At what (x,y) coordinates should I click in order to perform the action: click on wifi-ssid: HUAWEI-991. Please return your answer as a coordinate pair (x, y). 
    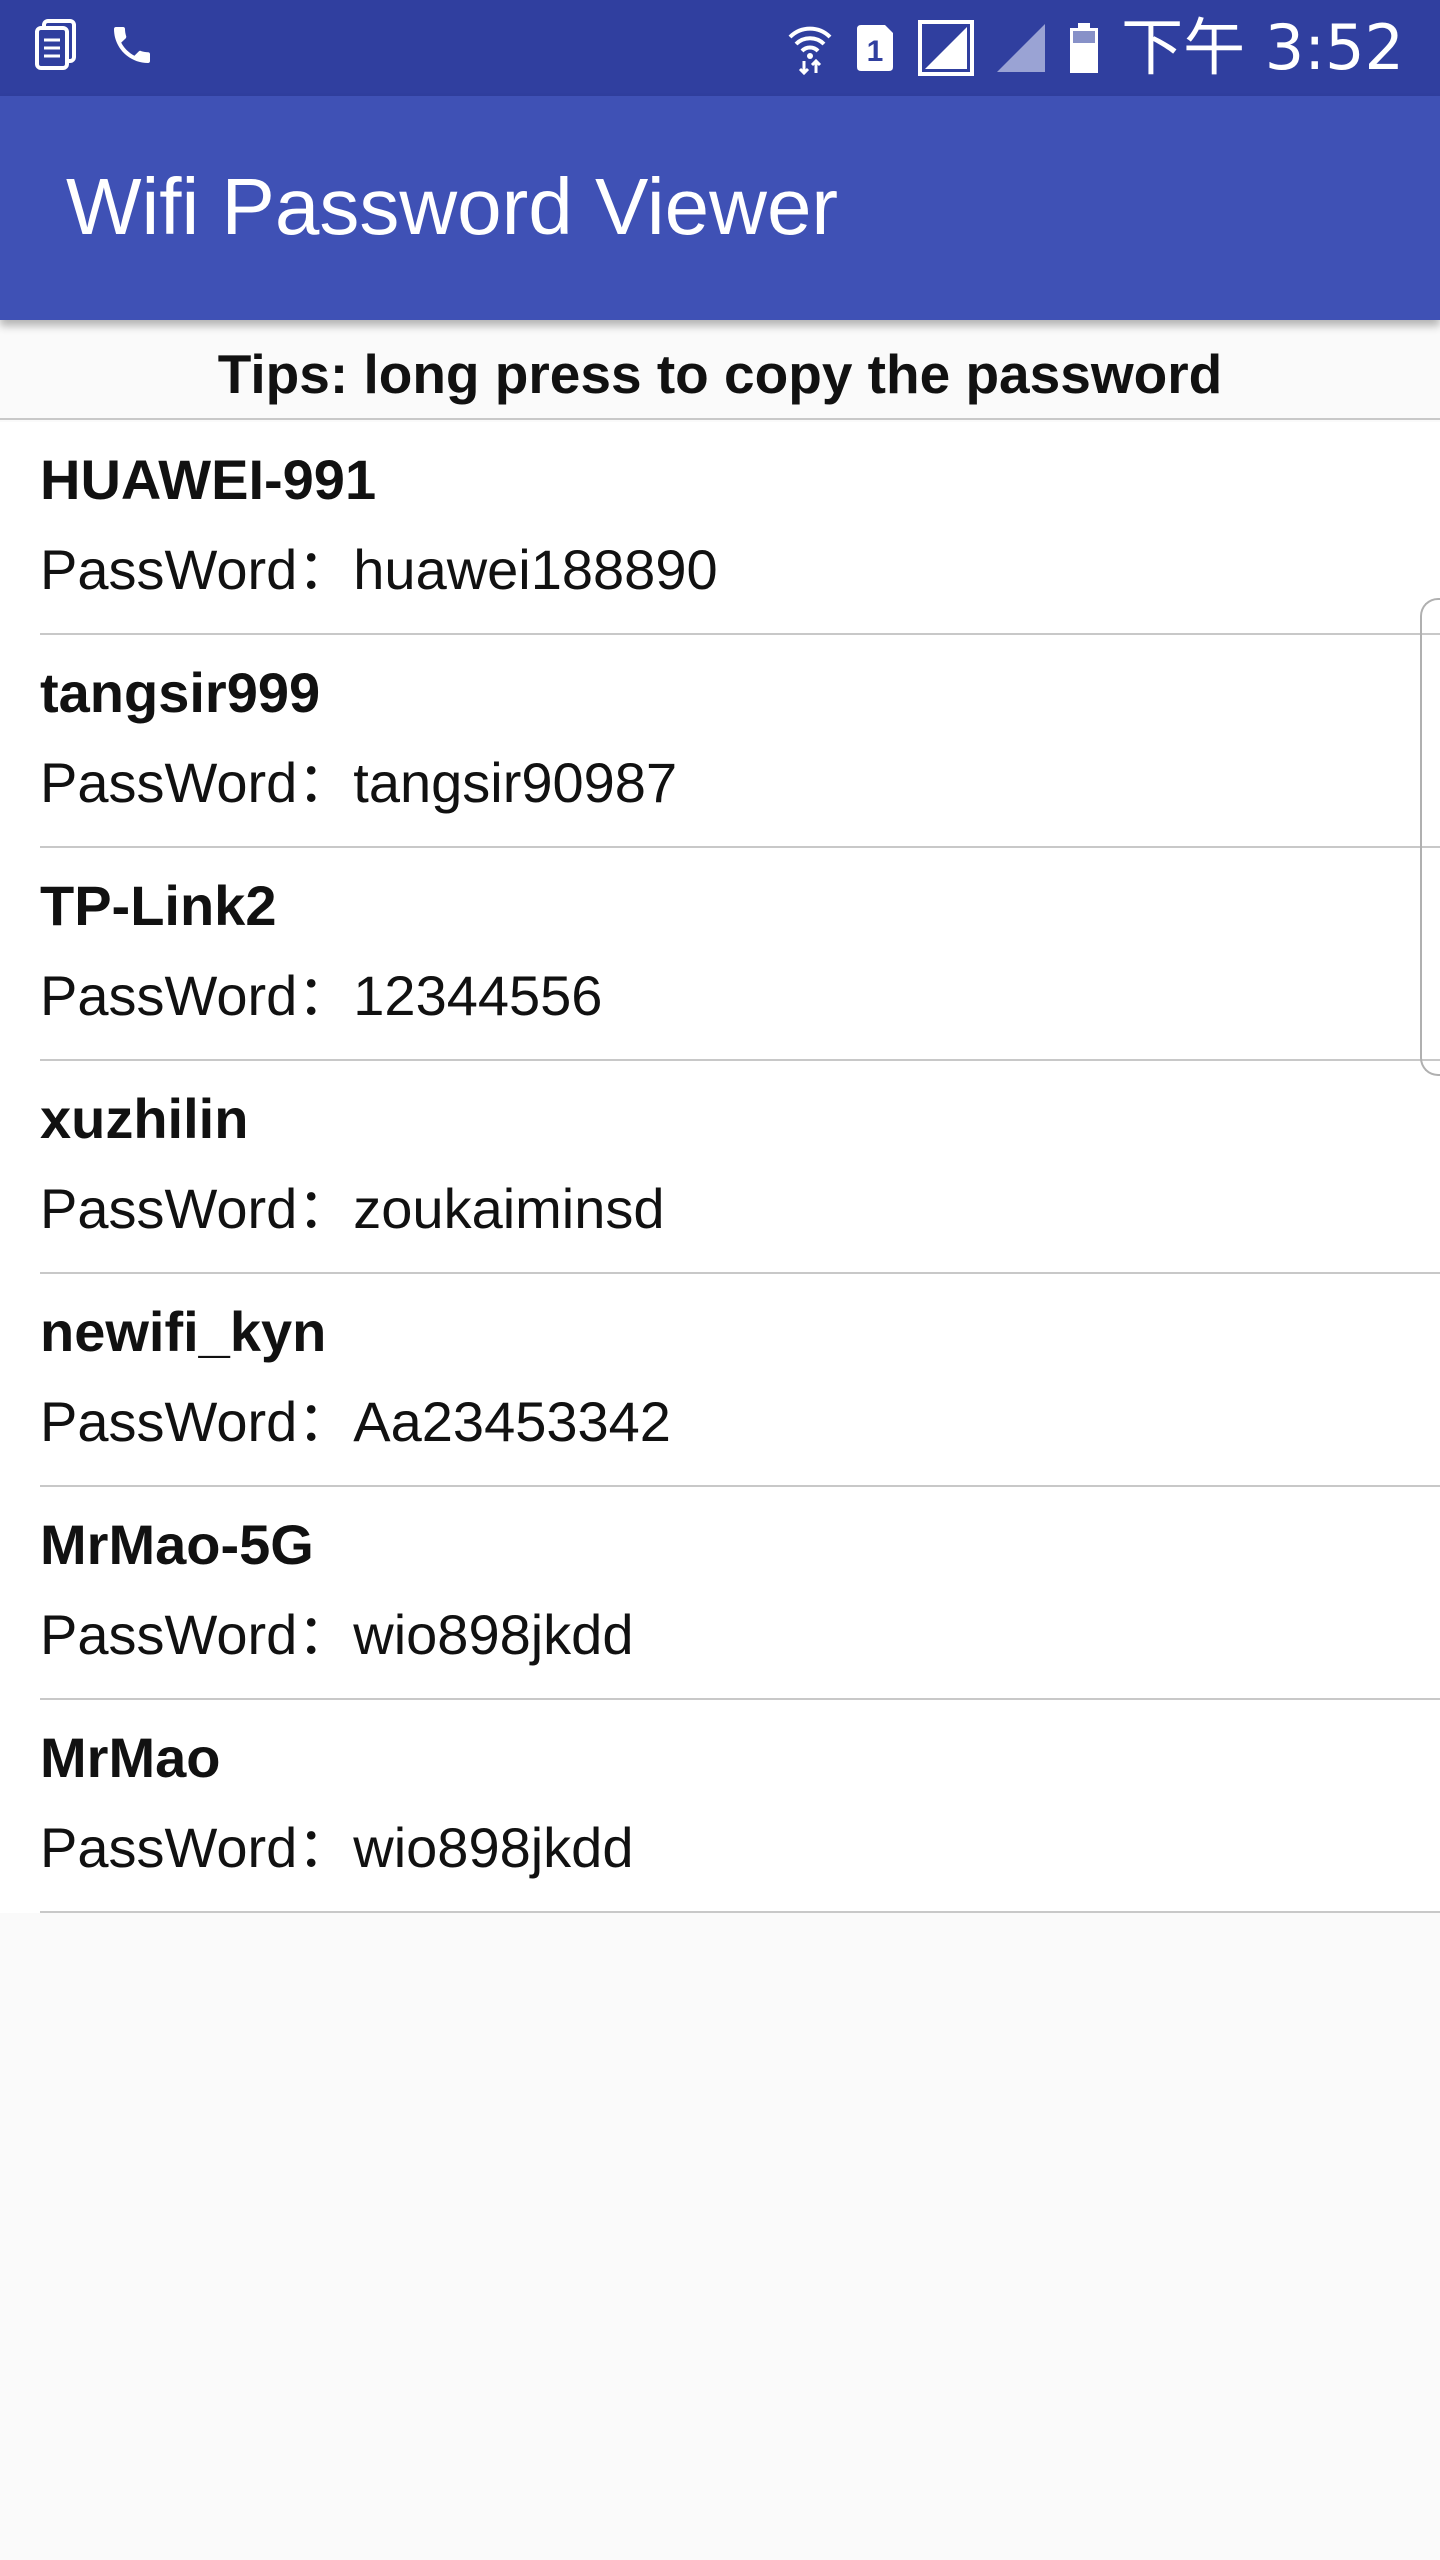
    Looking at the image, I should click on (208, 479).